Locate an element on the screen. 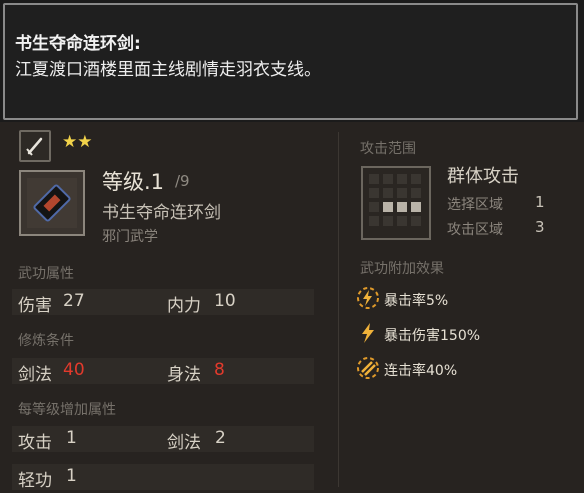  attack-area-value: 3 is located at coordinates (540, 227).